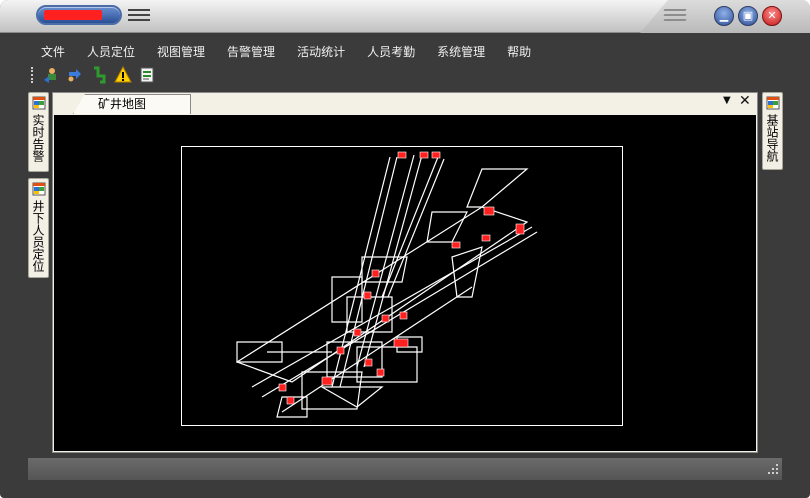  Describe the element at coordinates (51, 51) in the screenshot. I see `menu-file: 文件` at that location.